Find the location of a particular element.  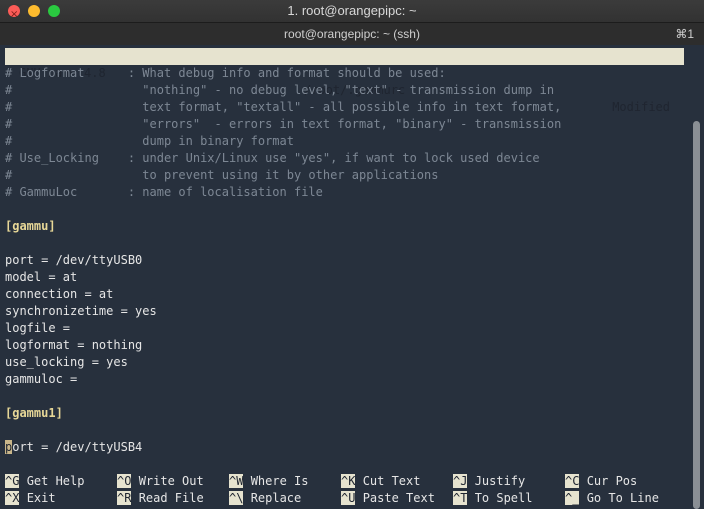

editor-line: [gammu] is located at coordinates (30, 226).